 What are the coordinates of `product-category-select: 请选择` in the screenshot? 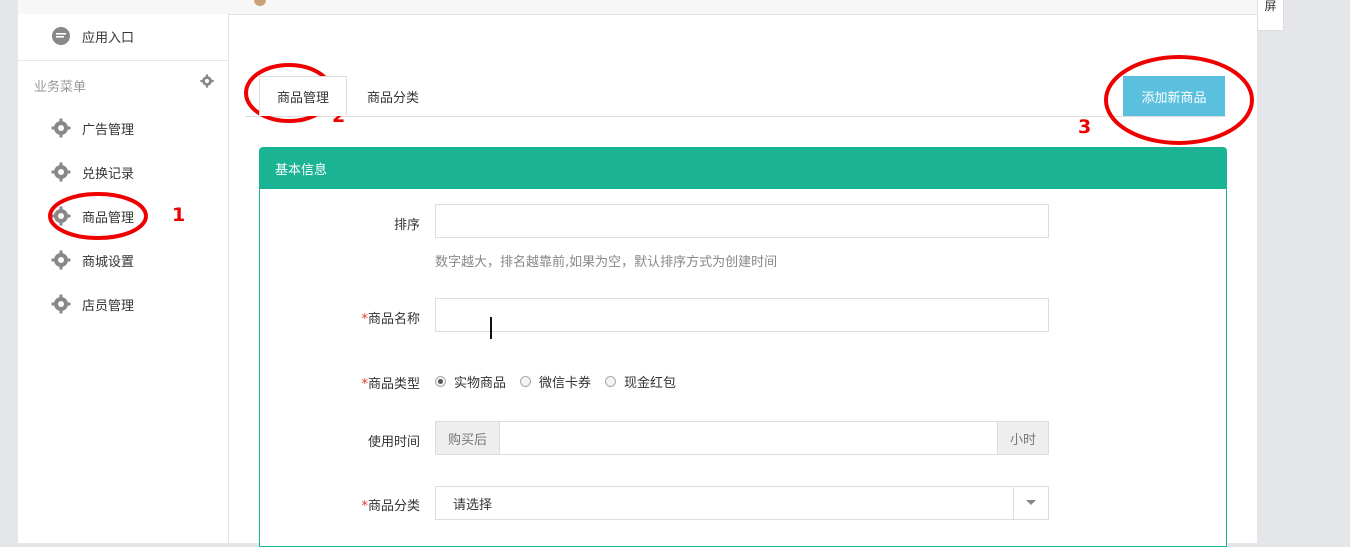 It's located at (742, 503).